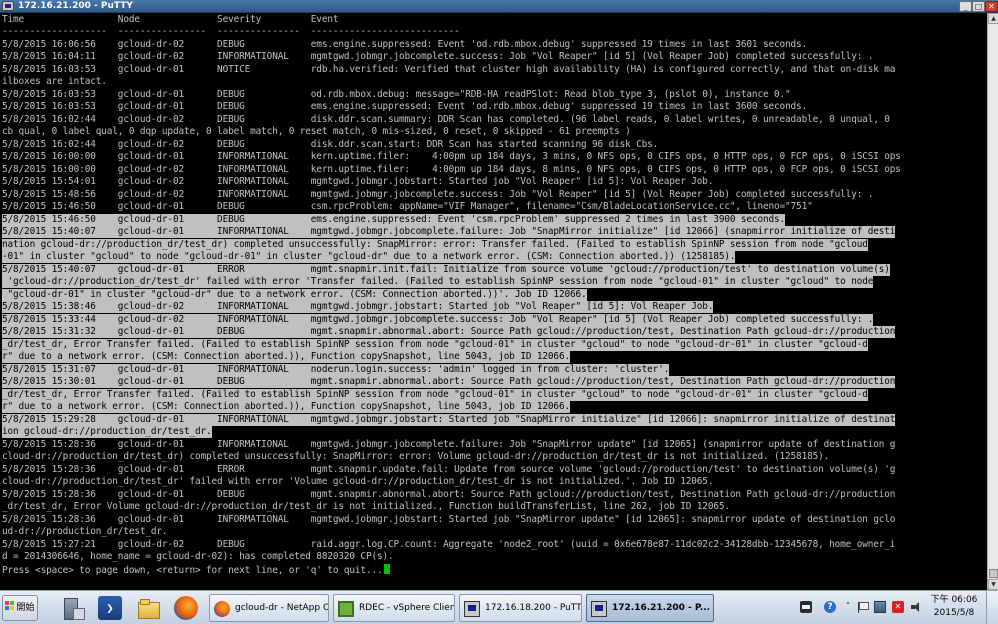 This screenshot has height=624, width=998. I want to click on system-tray: ? ˄ ✕ 下午 06:06 2015/5/8, so click(899, 607).